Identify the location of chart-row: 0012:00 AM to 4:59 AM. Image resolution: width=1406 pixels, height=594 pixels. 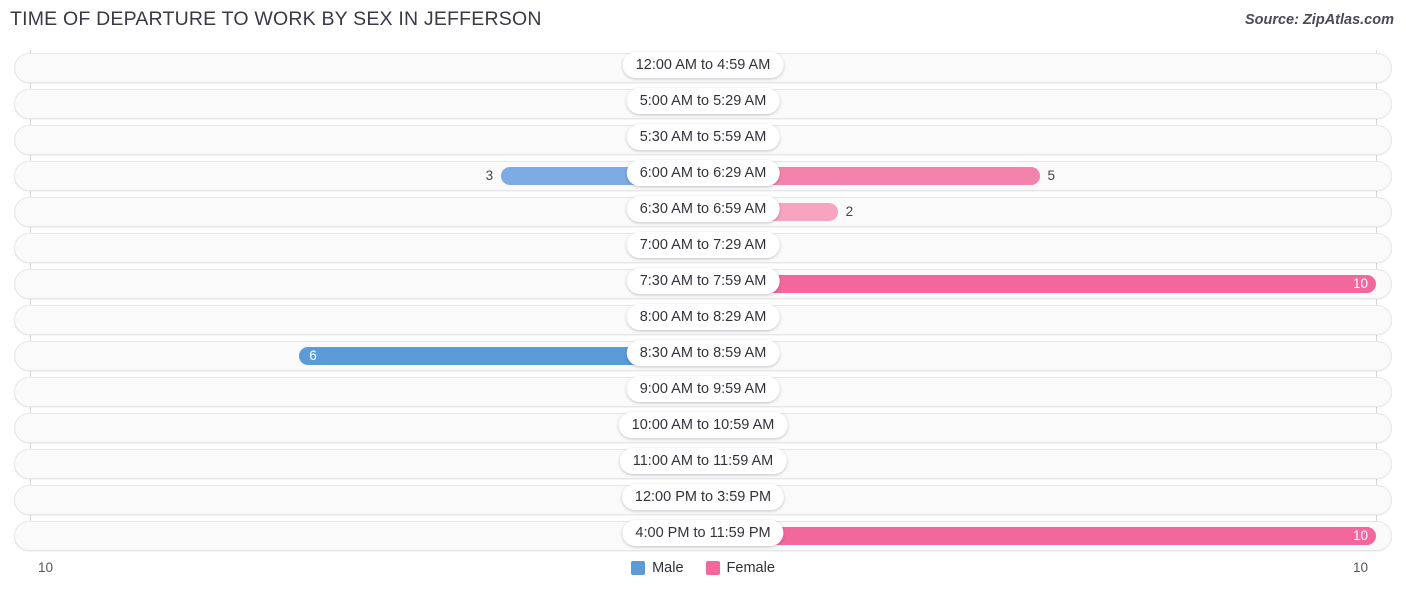
(703, 68).